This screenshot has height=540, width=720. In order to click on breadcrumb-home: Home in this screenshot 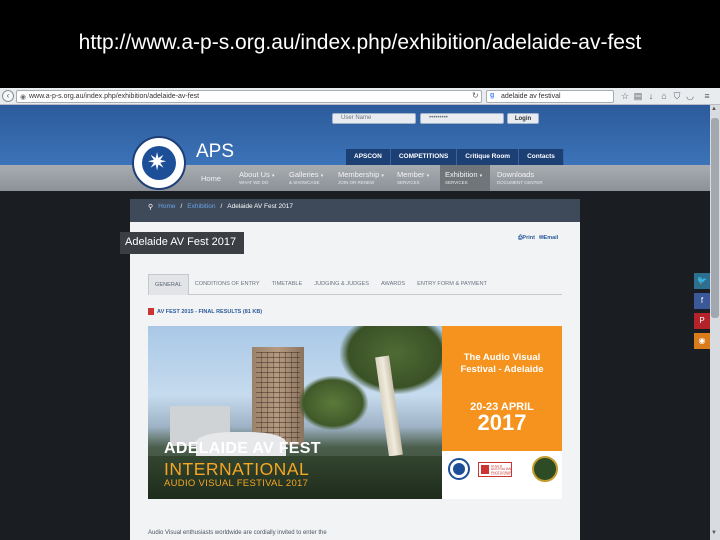, I will do `click(166, 207)`.